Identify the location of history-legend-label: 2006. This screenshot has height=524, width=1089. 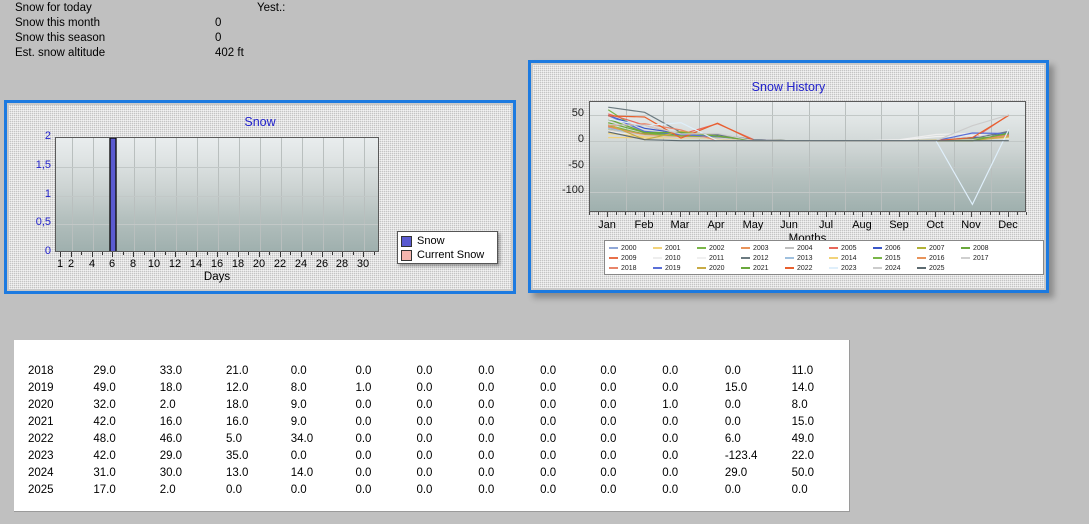
(893, 248).